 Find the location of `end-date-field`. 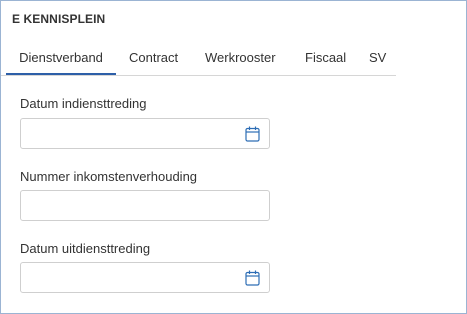

end-date-field is located at coordinates (145, 277).